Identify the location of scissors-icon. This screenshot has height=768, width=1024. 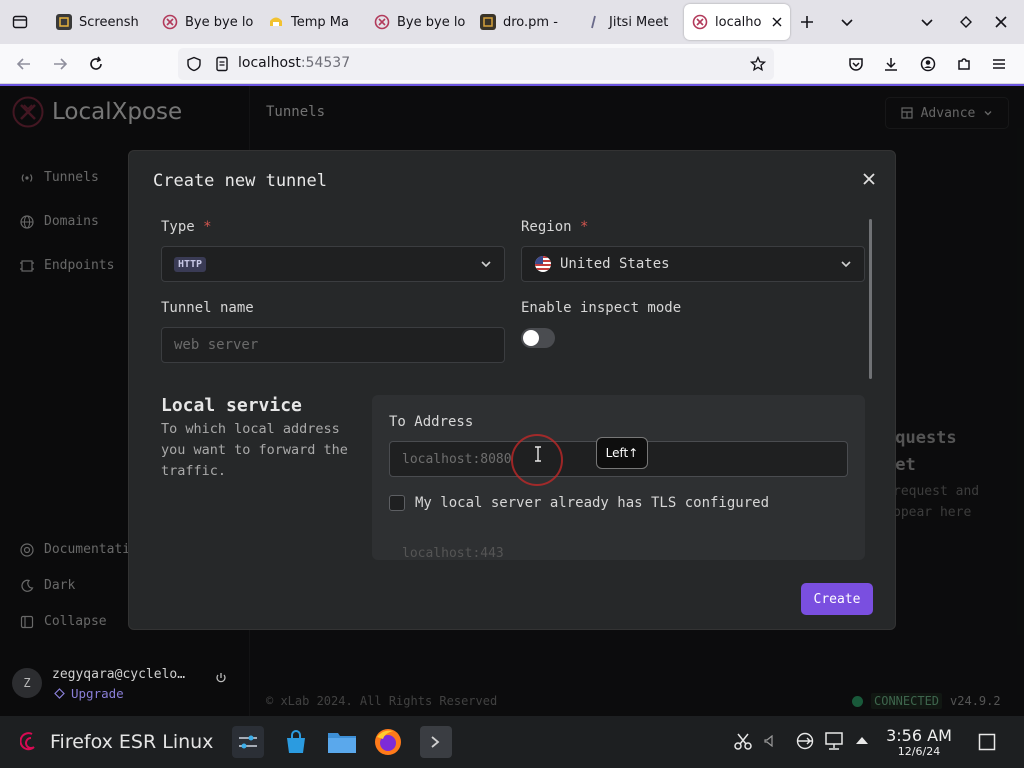
(743, 741).